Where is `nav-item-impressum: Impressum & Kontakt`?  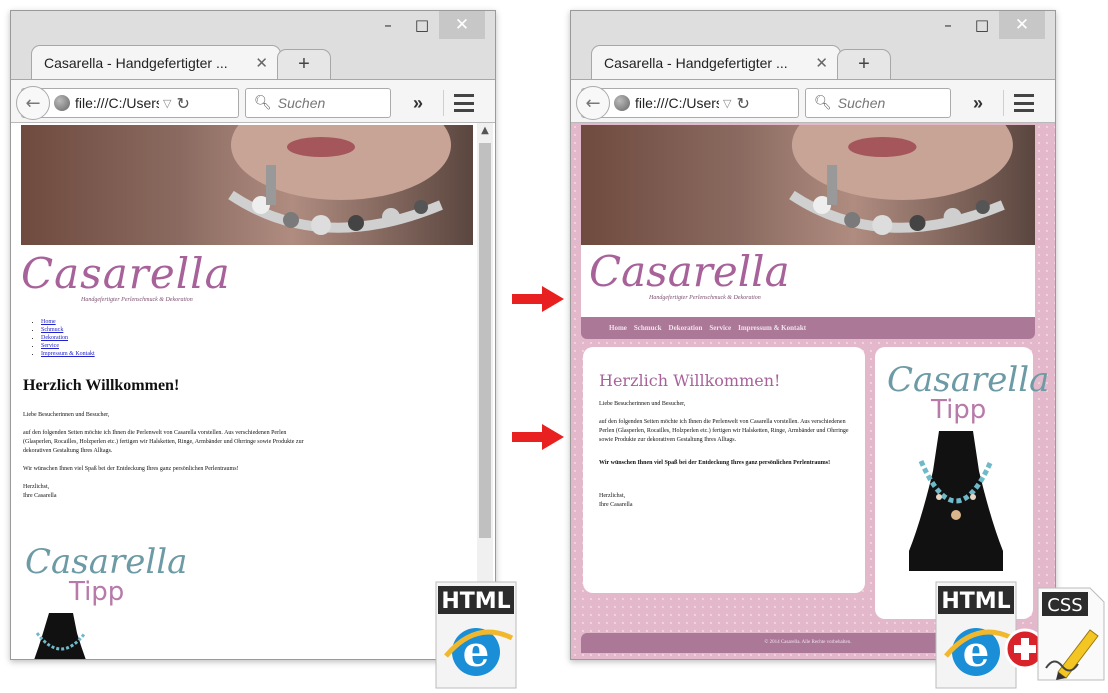 nav-item-impressum: Impressum & Kontakt is located at coordinates (68, 354).